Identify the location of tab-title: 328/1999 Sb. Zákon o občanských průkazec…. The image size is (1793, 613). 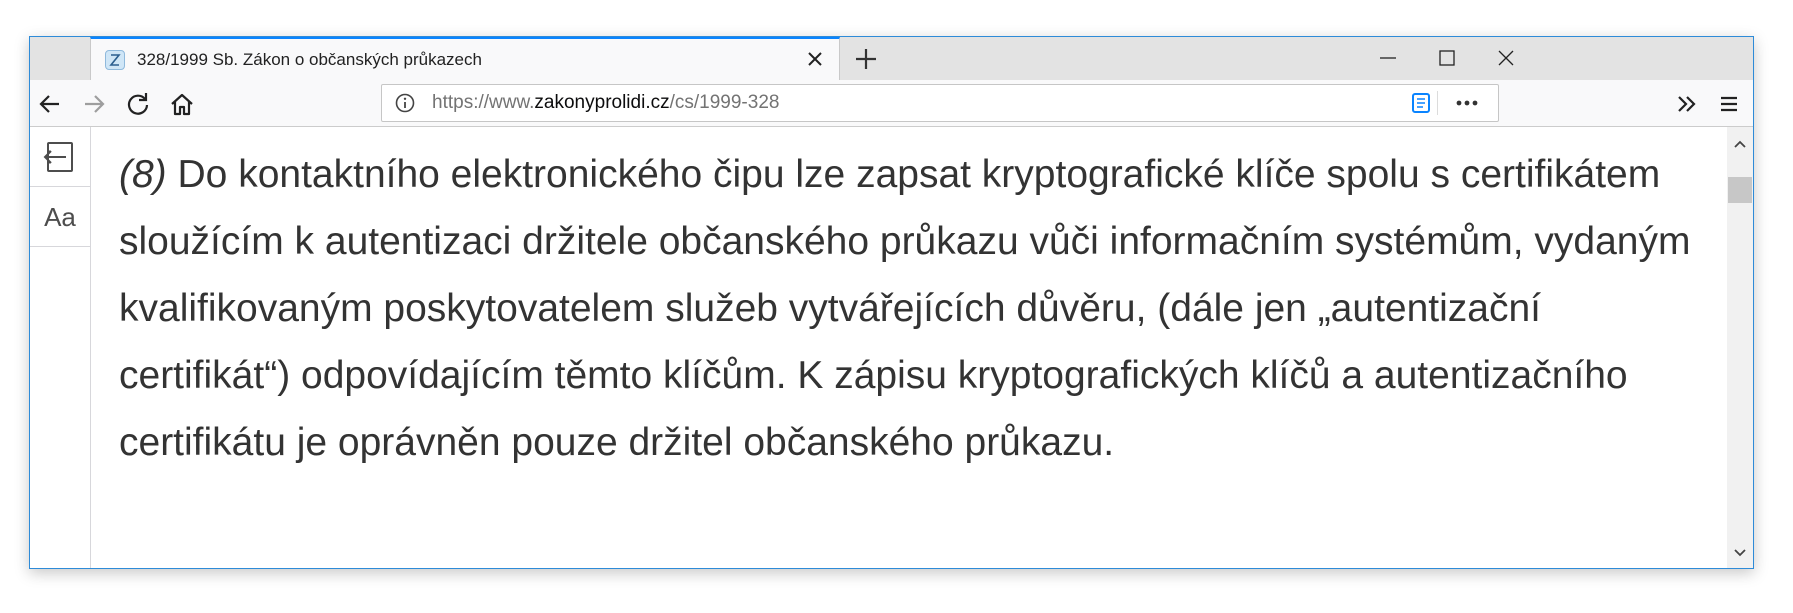
(309, 59).